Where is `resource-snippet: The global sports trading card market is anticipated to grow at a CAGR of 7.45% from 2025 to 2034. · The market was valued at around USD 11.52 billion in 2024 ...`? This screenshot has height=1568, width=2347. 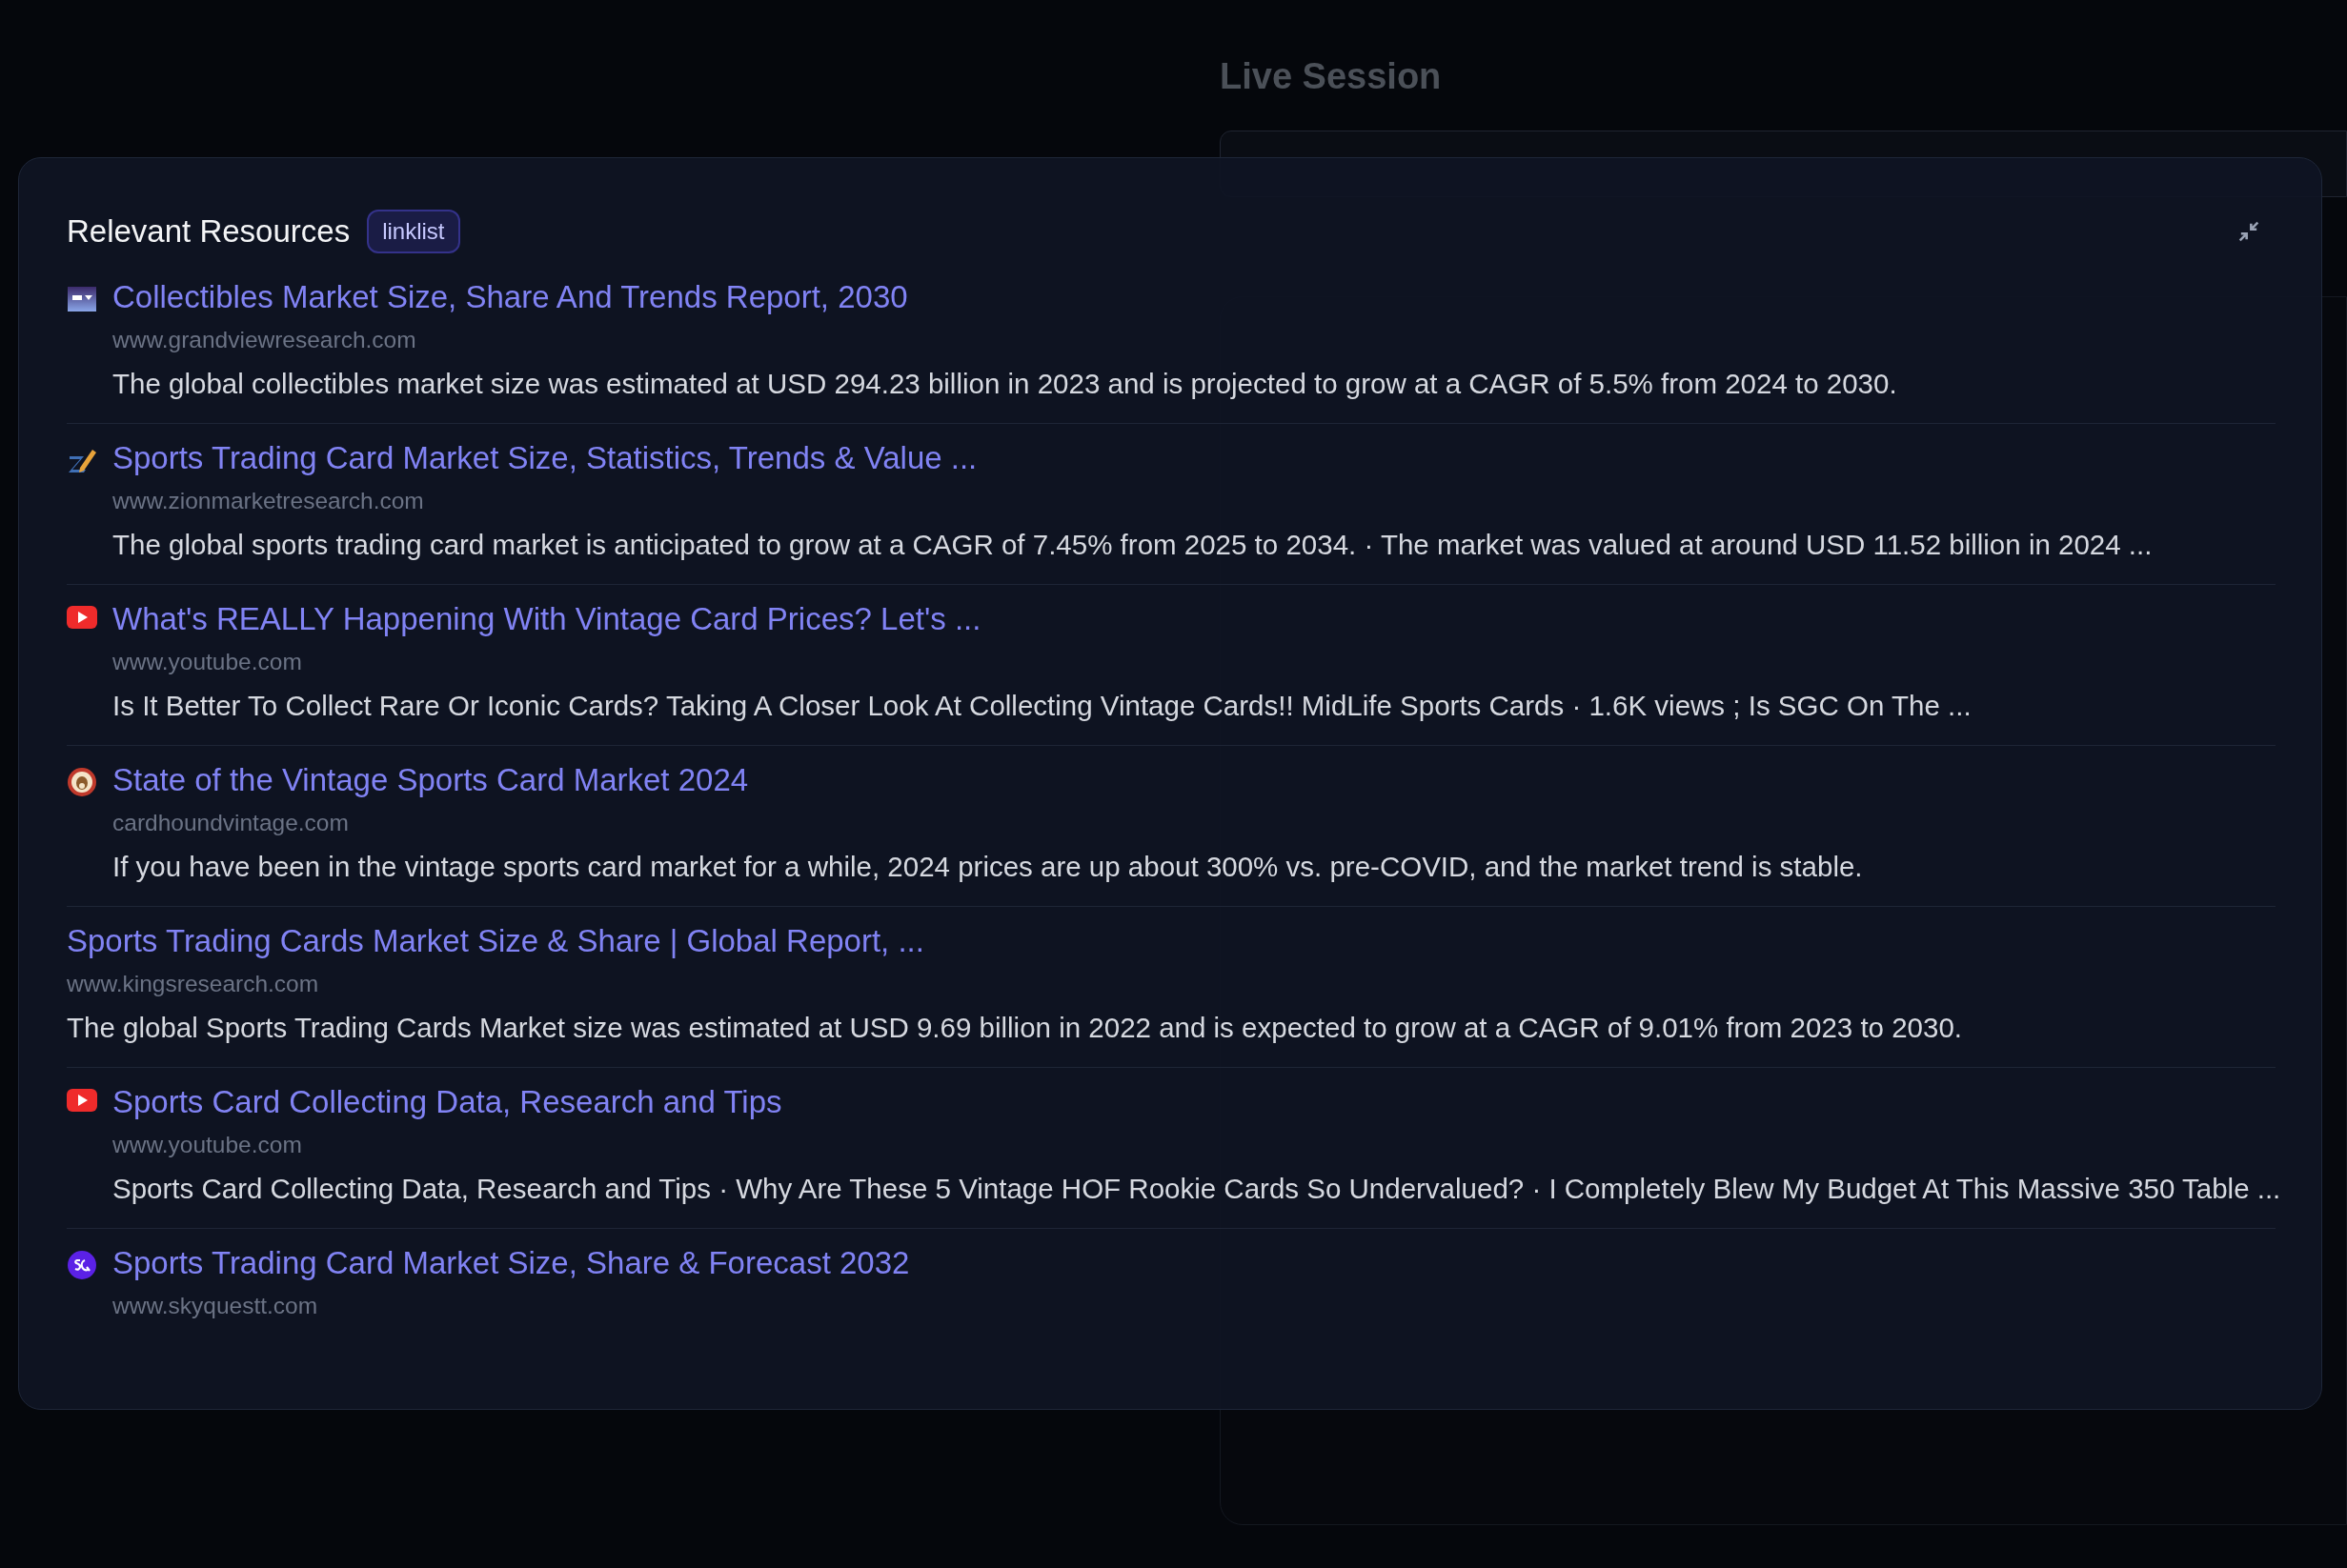 resource-snippet: The global sports trading card market is anticipated to grow at a CAGR of 7.45% from 2025 to 2034. · The market was valued at around USD 11.52 billion in 2024 ... is located at coordinates (1132, 544).